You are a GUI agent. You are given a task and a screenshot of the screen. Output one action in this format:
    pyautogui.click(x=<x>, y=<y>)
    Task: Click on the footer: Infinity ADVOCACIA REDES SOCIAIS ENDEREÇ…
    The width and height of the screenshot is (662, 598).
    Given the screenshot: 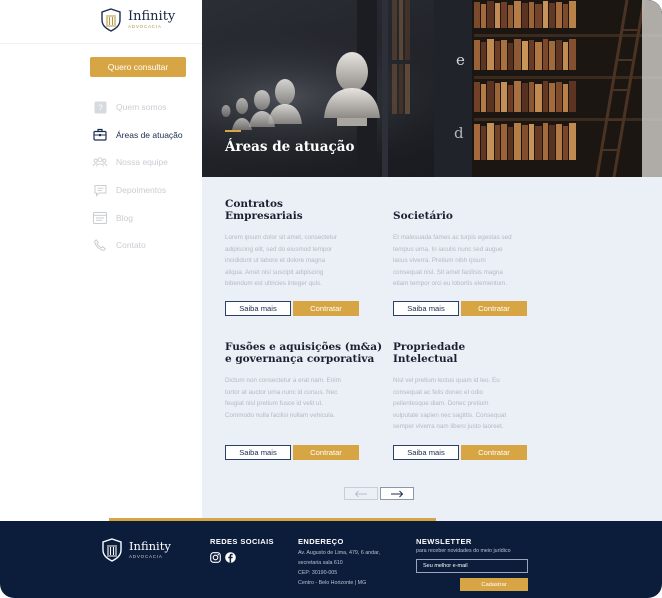 What is the action you would take?
    pyautogui.click(x=331, y=559)
    